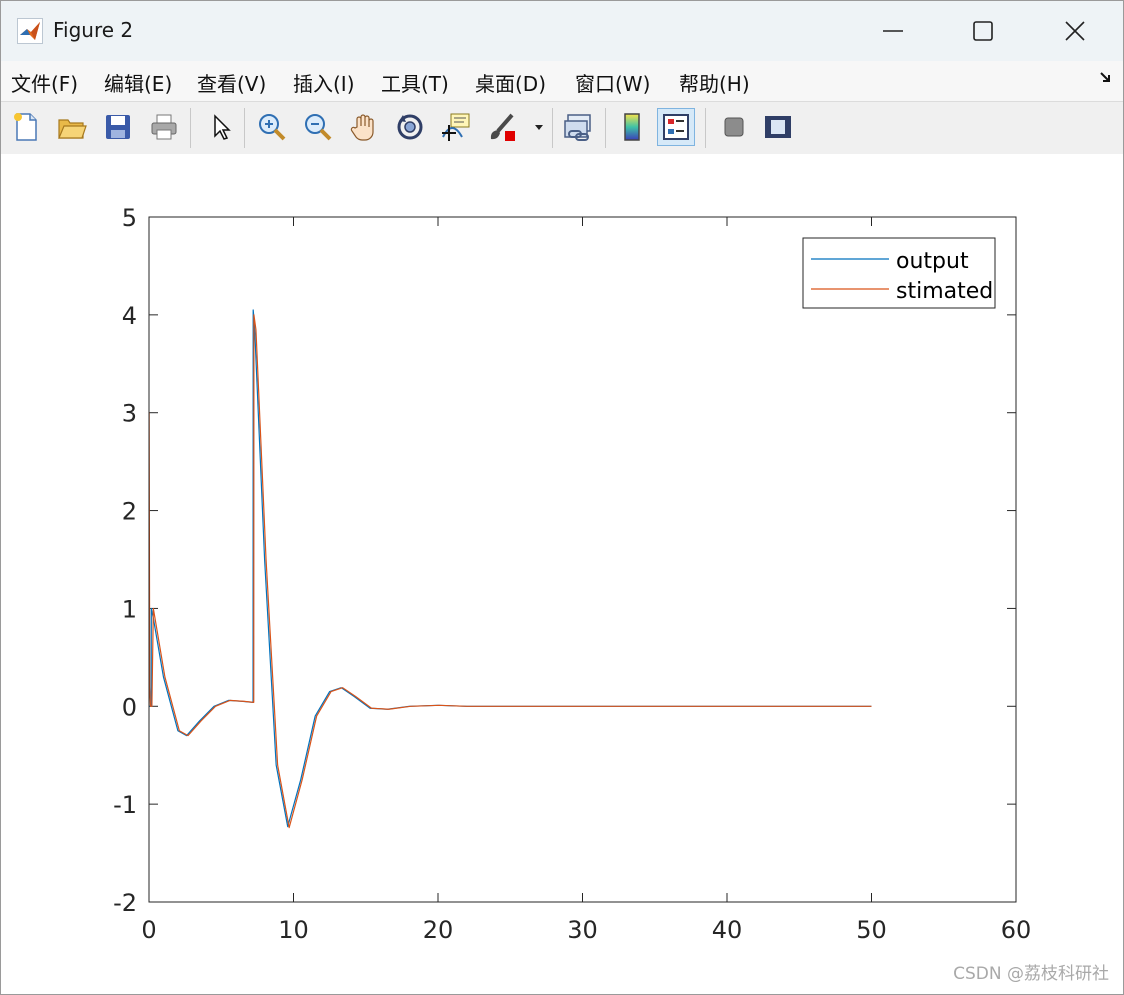 The height and width of the screenshot is (995, 1124). Describe the element at coordinates (293, 930) in the screenshot. I see `x-tick-label: 10` at that location.